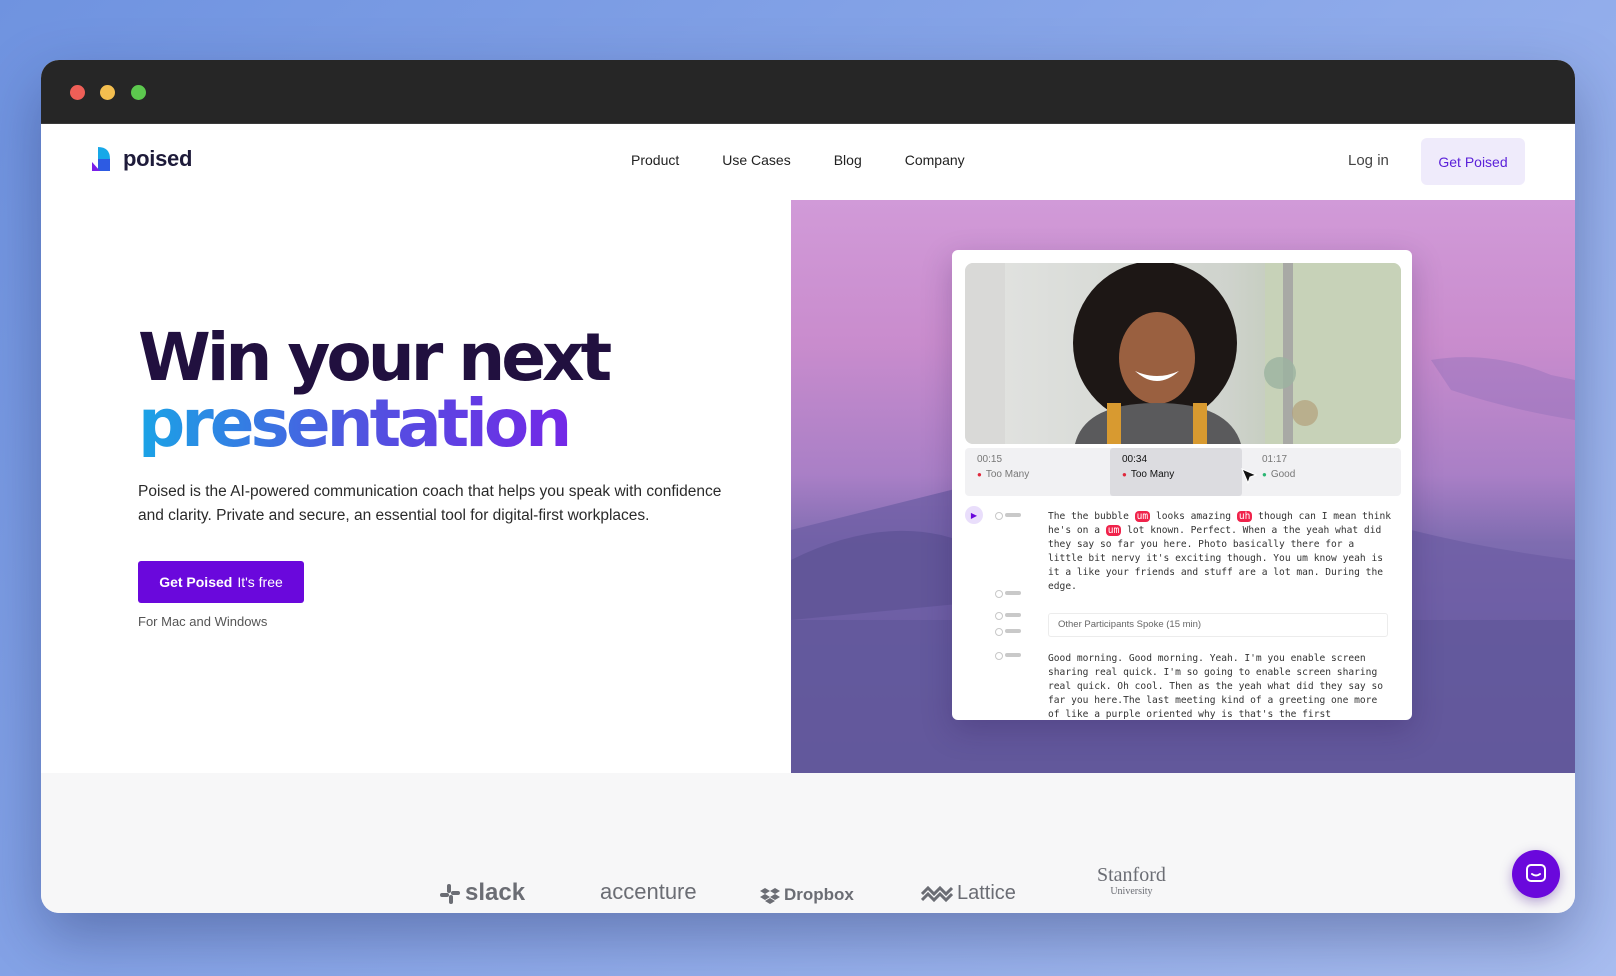  What do you see at coordinates (756, 160) in the screenshot?
I see `nav-use-cases: Use Cases` at bounding box center [756, 160].